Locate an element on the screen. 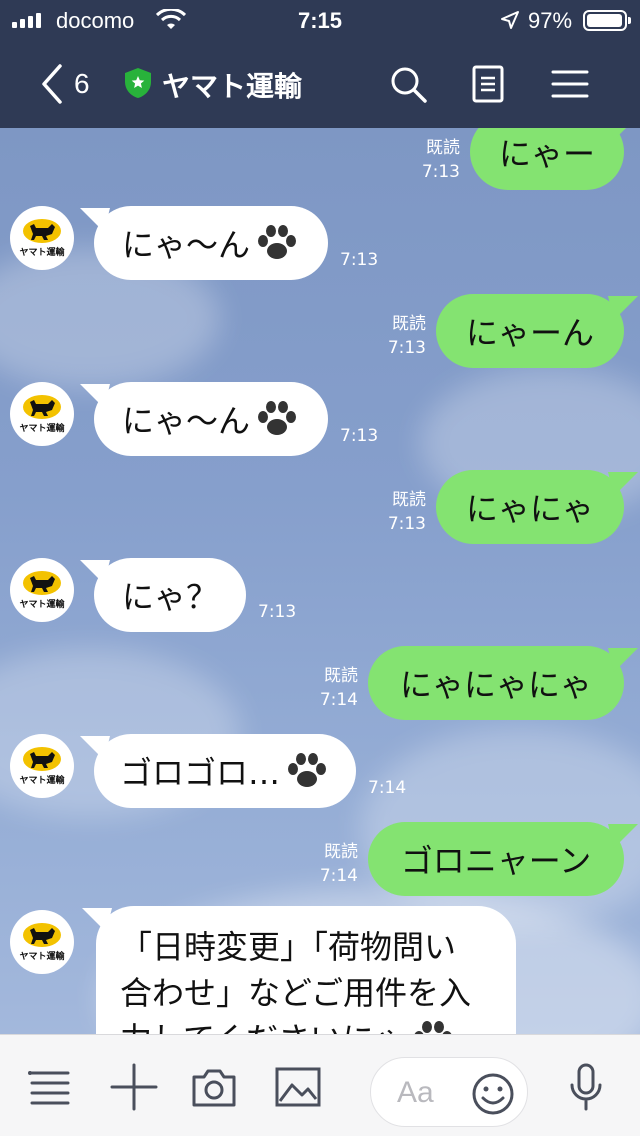  message-text: にゃーん is located at coordinates (529, 333).